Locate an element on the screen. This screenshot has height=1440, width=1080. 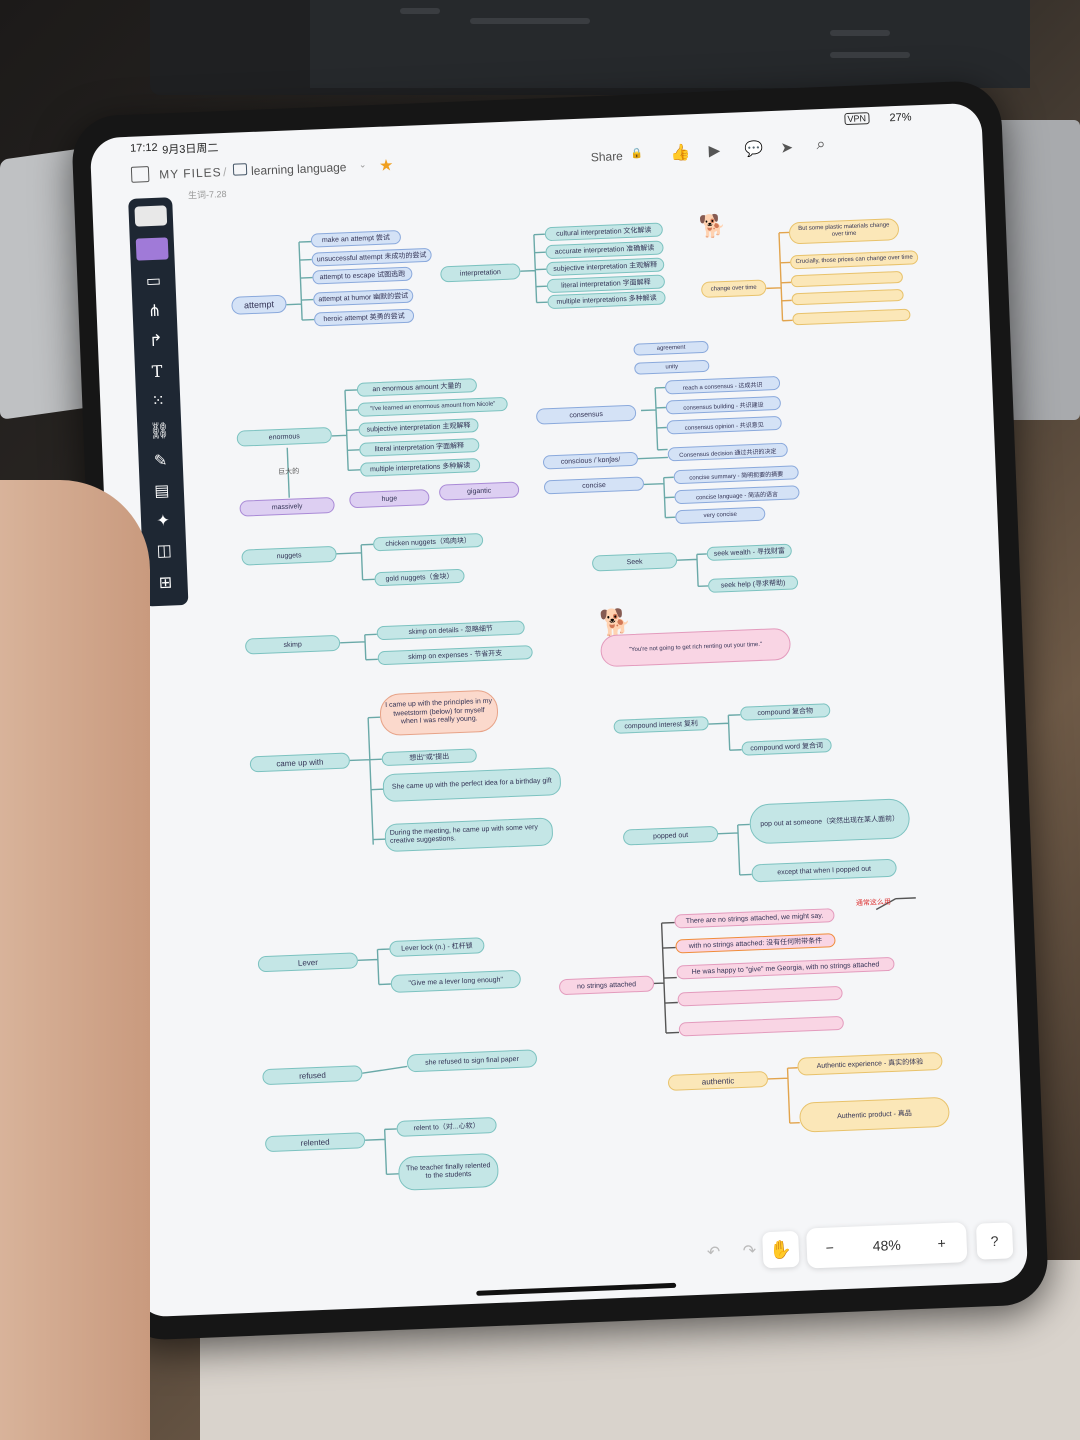
laptop-screen is located at coordinates (670, 44).